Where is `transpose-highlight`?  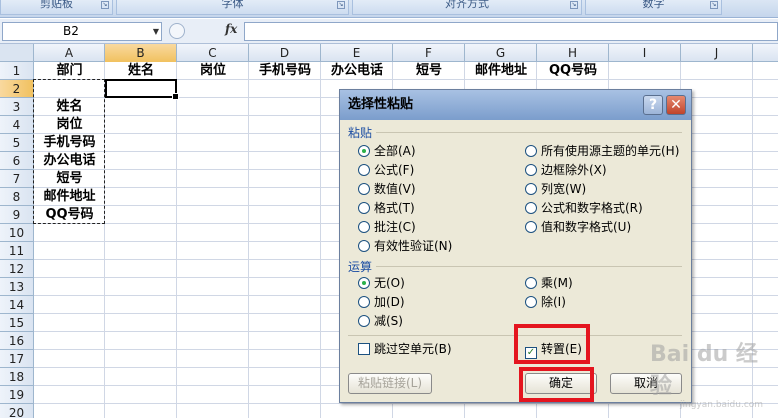
transpose-highlight is located at coordinates (552, 344).